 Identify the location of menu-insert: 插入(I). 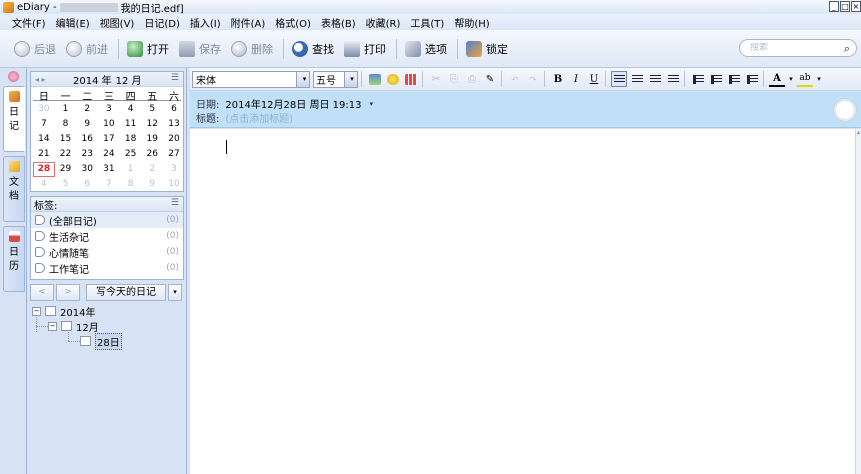
(205, 22).